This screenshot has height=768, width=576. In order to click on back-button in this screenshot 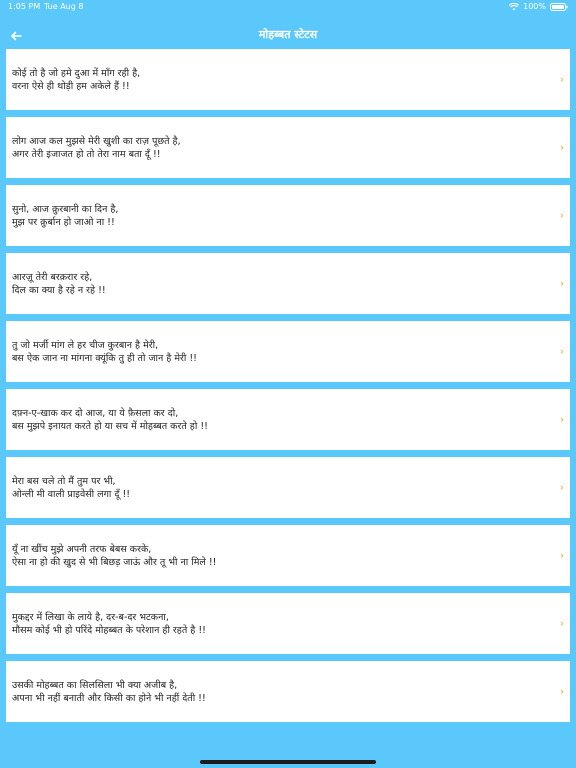, I will do `click(16, 35)`.